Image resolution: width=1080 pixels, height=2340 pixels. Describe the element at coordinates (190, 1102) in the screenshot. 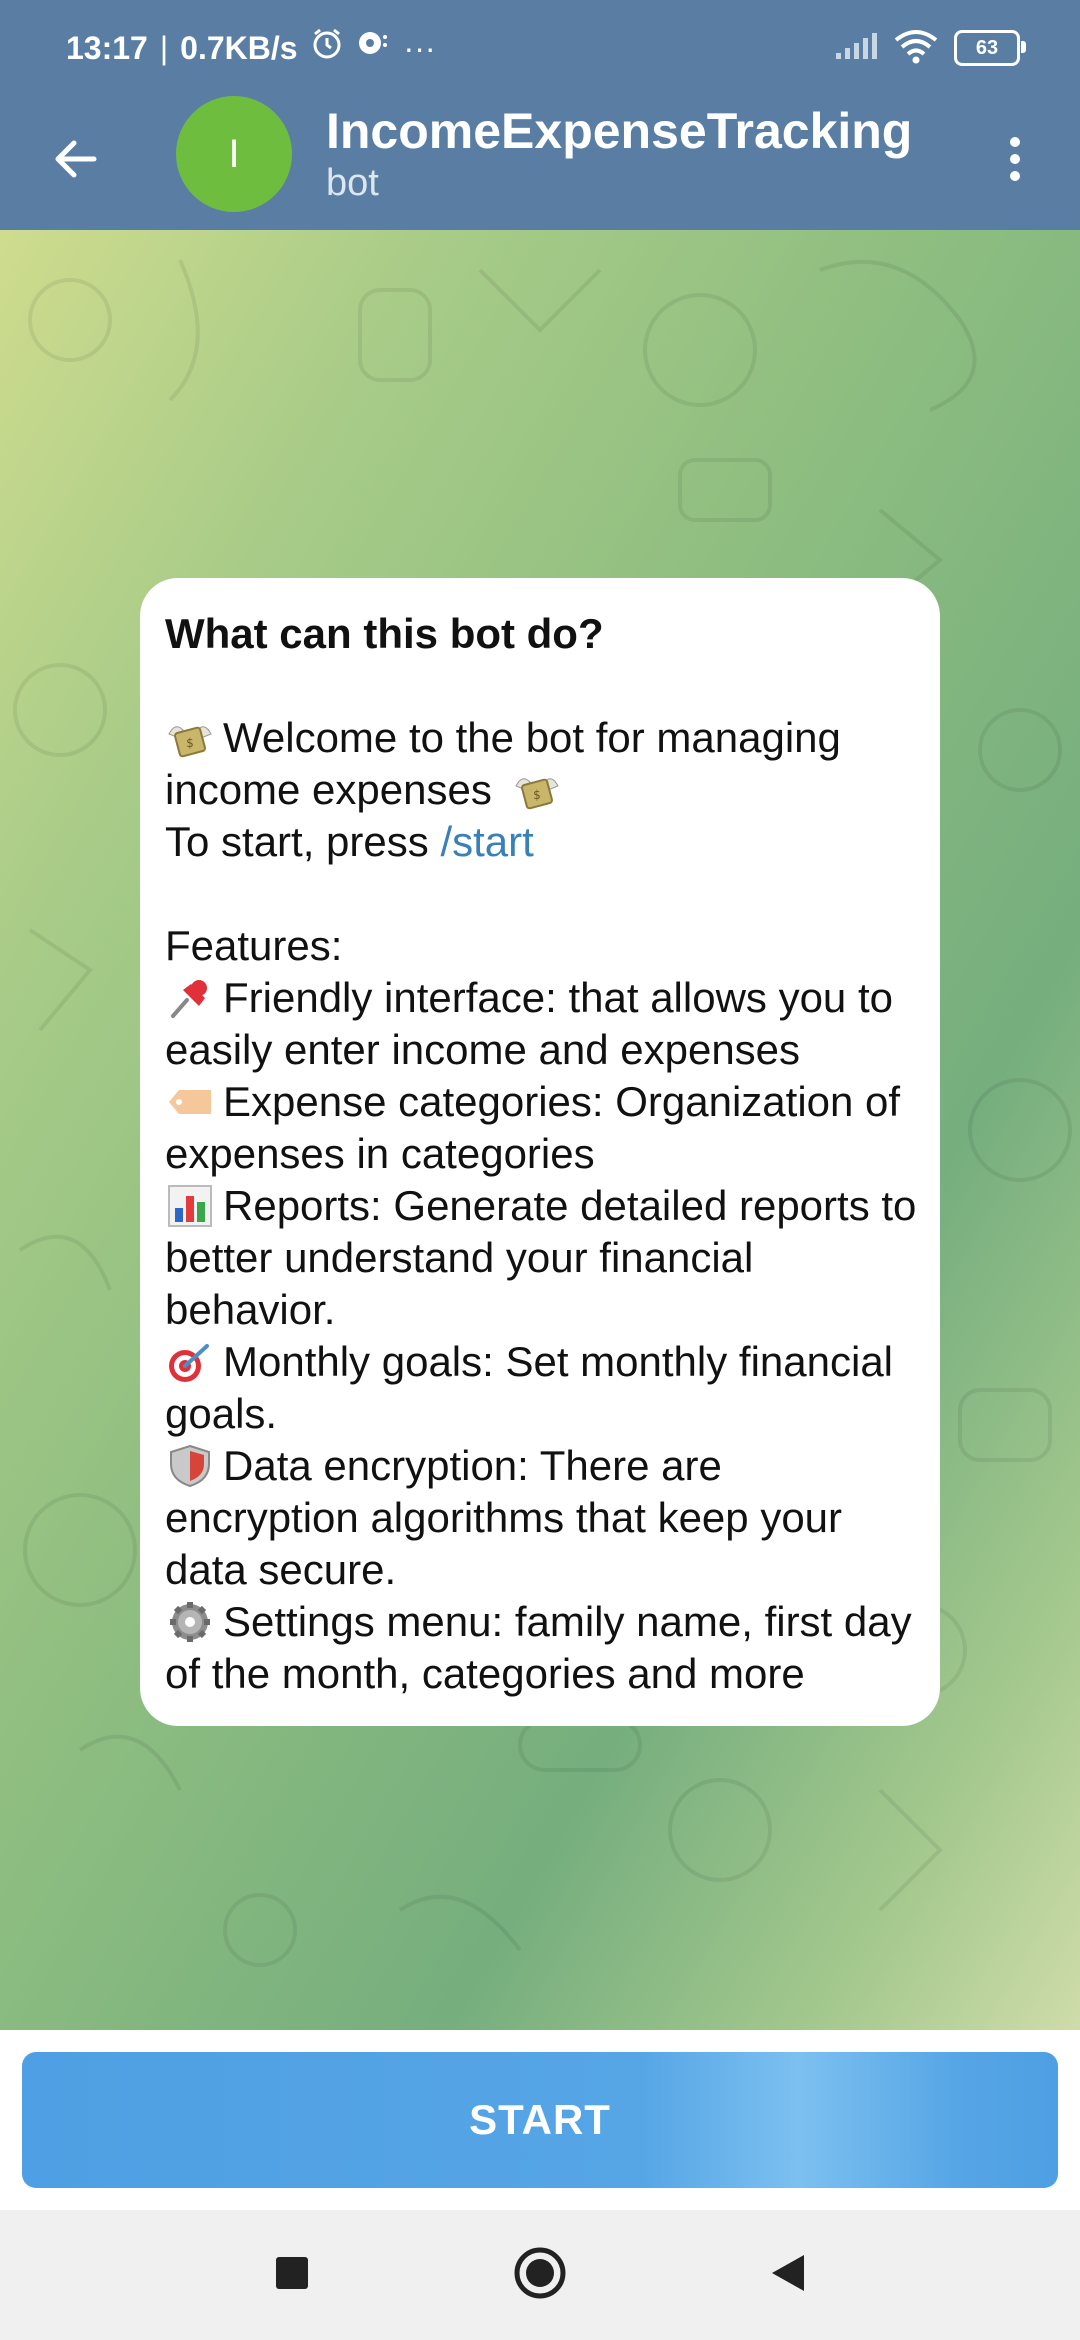

I see `label-tag-icon` at that location.